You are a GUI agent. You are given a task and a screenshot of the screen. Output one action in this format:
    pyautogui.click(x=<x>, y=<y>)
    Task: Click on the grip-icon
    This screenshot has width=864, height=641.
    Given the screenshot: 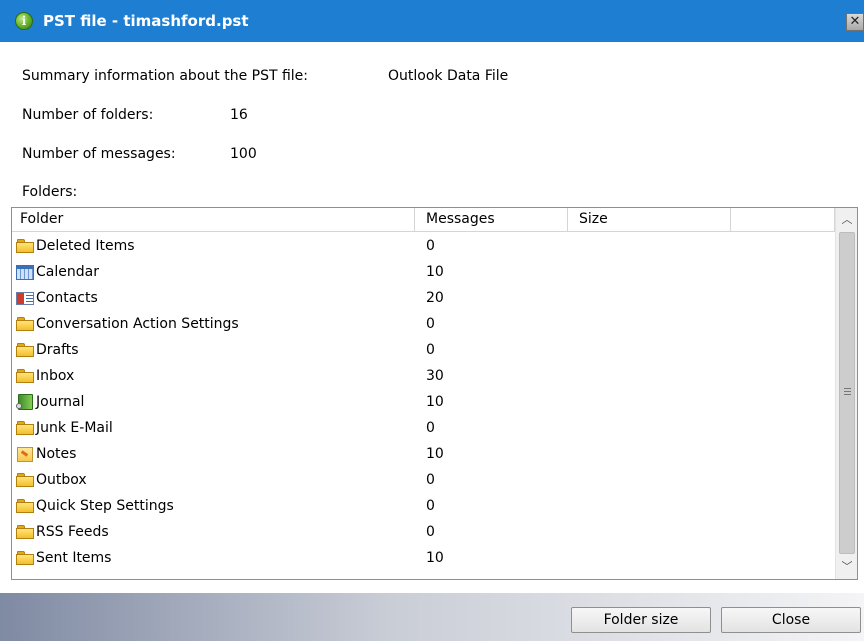 What is the action you would take?
    pyautogui.click(x=847, y=392)
    